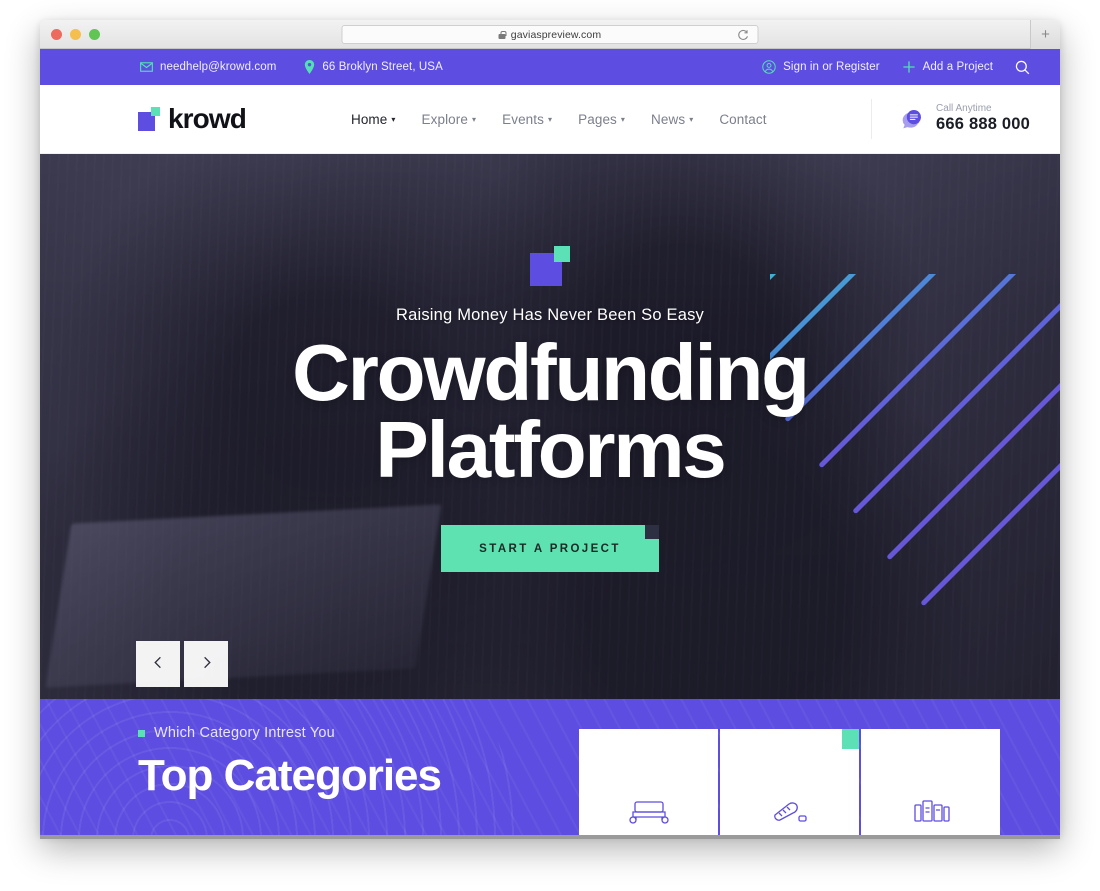 The height and width of the screenshot is (891, 1100). I want to click on krowd-logo-mark-icon, so click(149, 119).